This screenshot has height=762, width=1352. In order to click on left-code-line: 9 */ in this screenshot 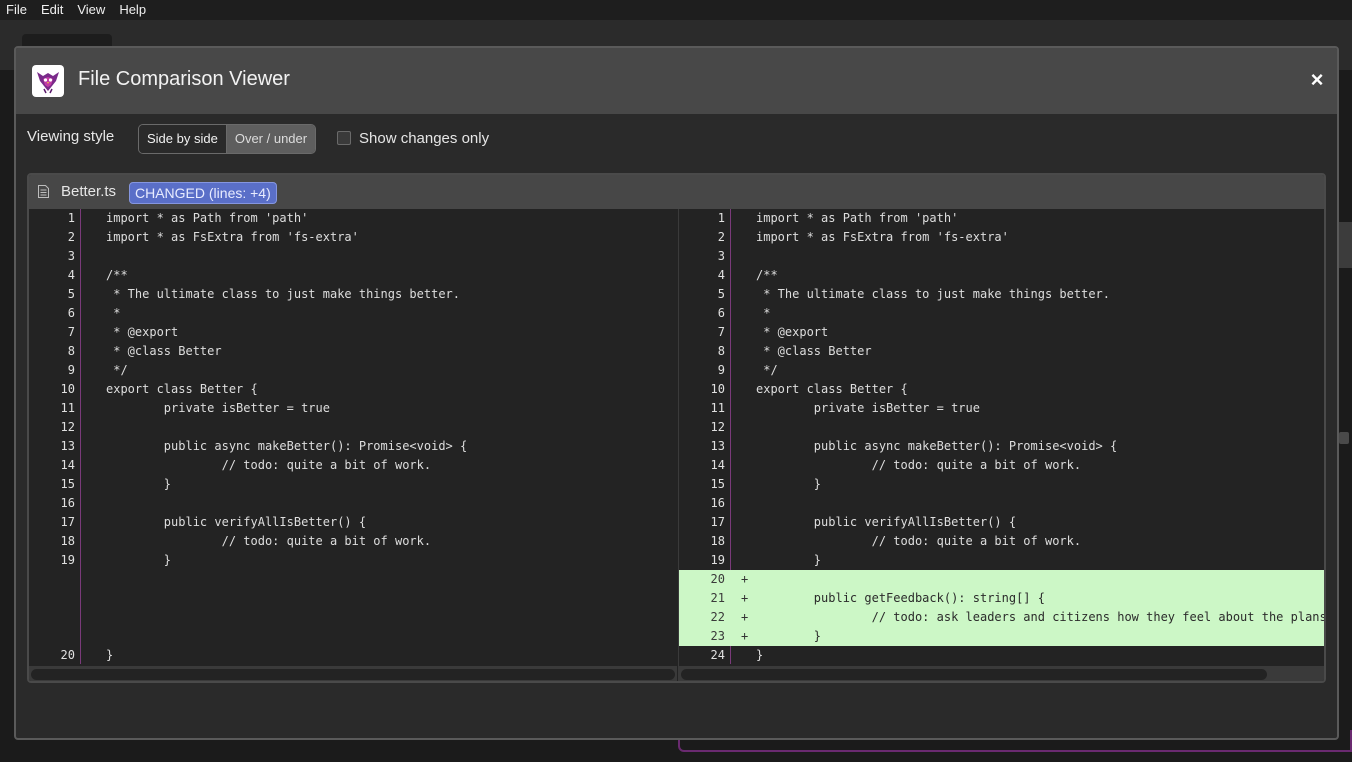, I will do `click(353, 370)`.